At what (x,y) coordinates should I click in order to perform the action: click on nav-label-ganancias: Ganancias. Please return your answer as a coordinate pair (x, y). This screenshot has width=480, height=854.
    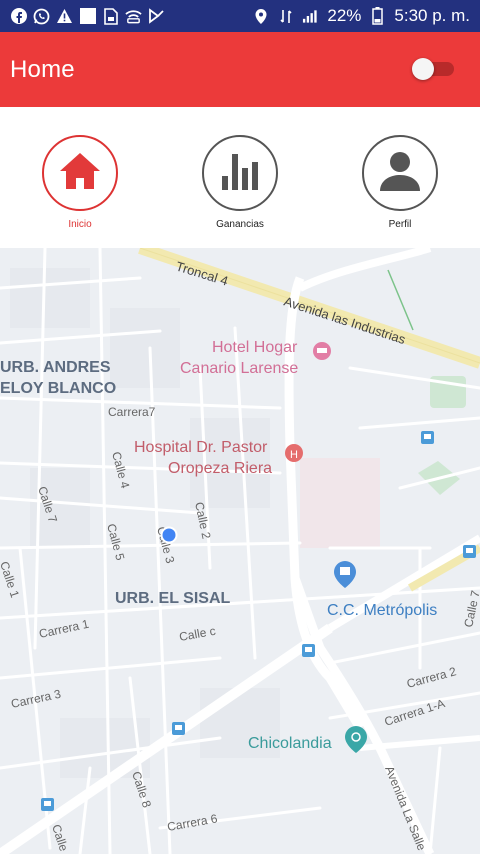
    Looking at the image, I should click on (240, 224).